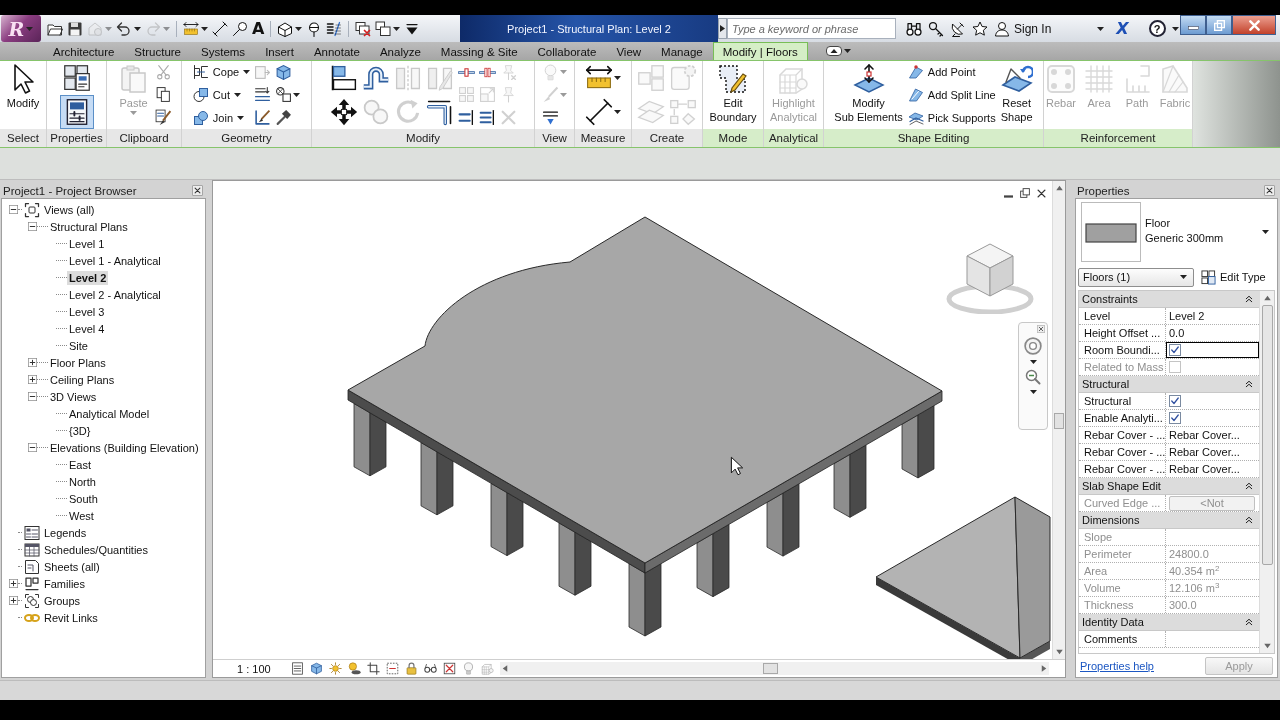 This screenshot has width=1280, height=720. What do you see at coordinates (914, 28) in the screenshot?
I see `binoculars-icon` at bounding box center [914, 28].